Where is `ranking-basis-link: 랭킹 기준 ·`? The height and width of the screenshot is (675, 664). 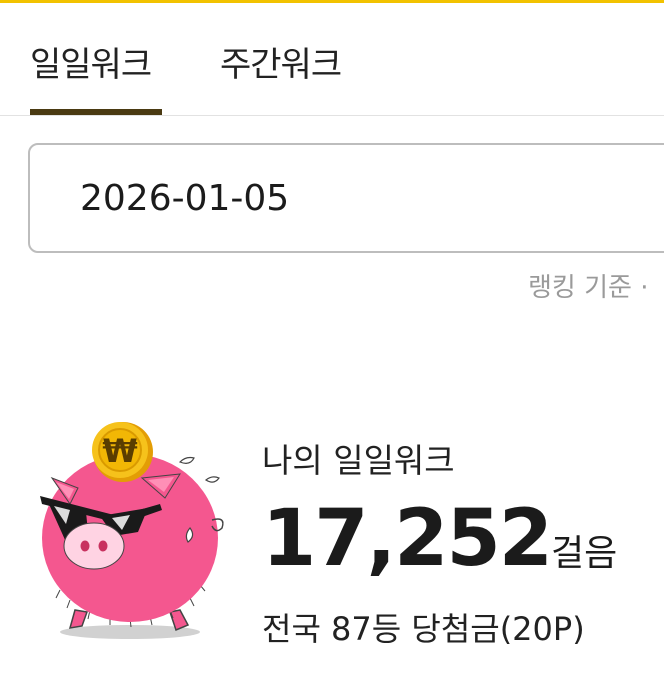
ranking-basis-link: 랭킹 기준 · is located at coordinates (588, 285).